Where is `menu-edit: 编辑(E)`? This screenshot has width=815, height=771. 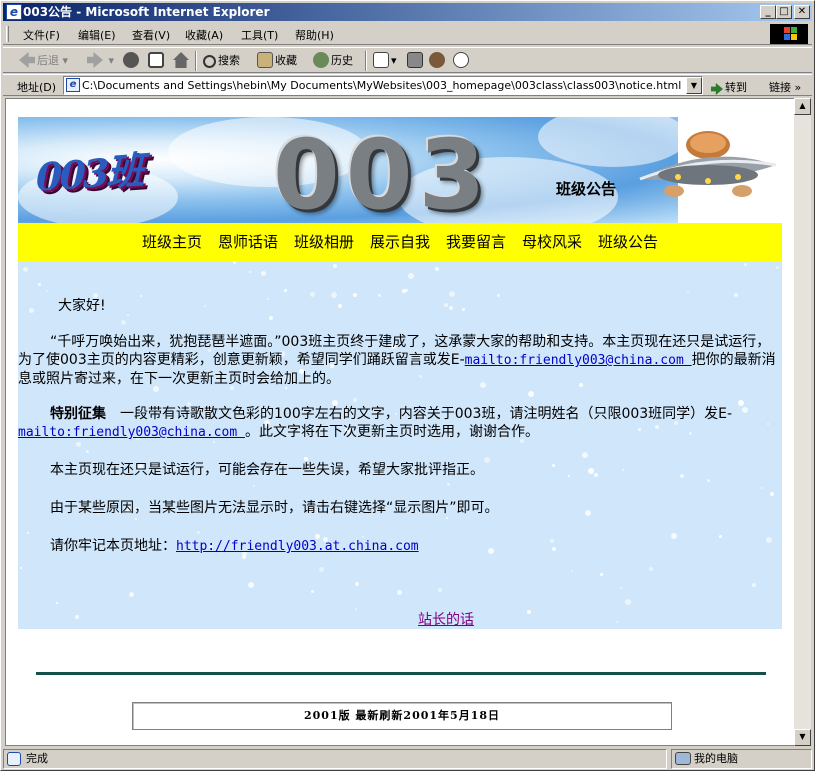
menu-edit: 编辑(E) is located at coordinates (97, 35).